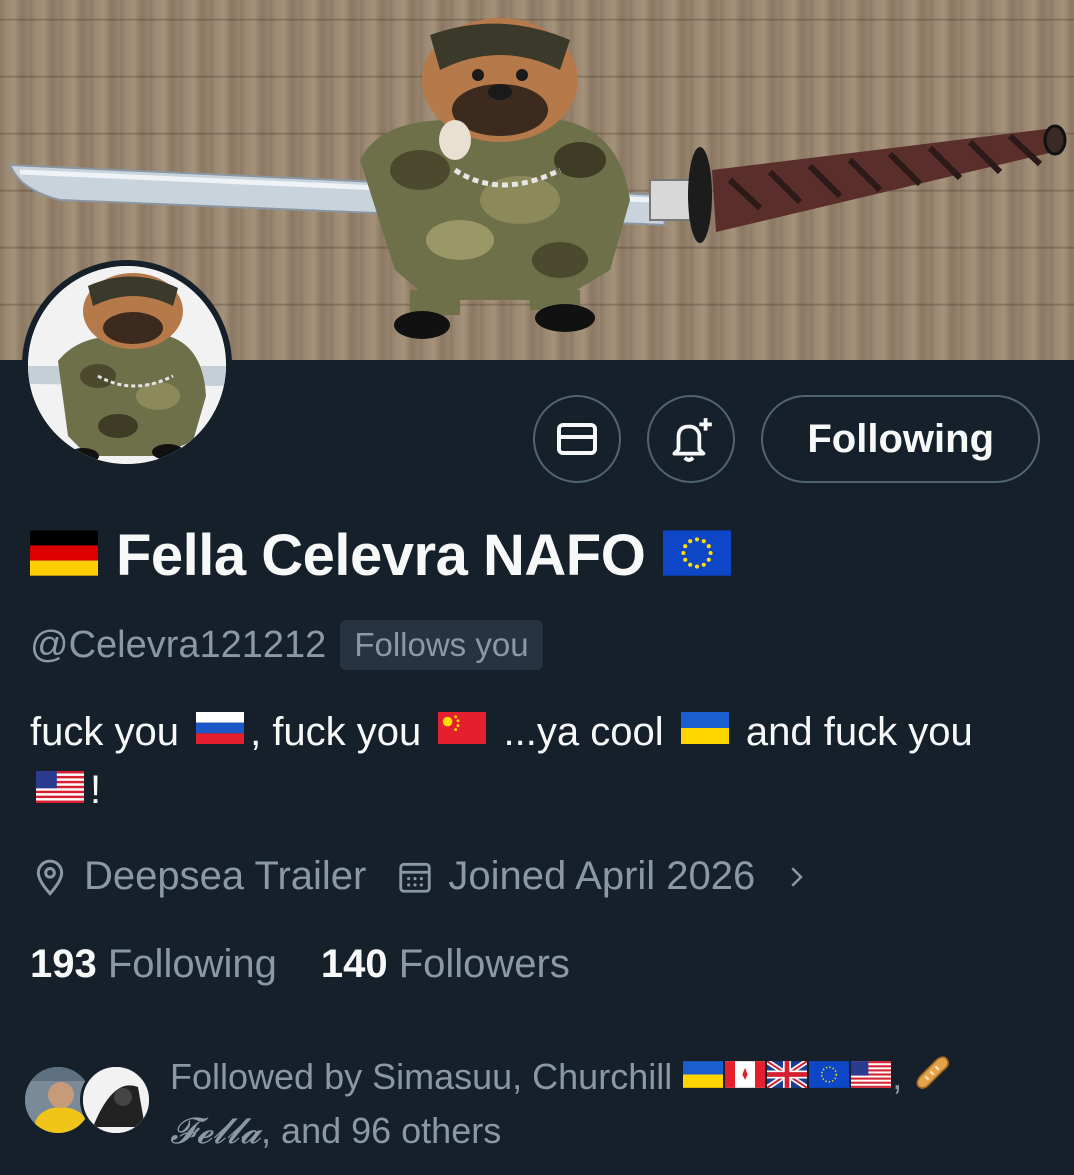  I want to click on followed-by-suffix: , and 96 others, so click(381, 1130).